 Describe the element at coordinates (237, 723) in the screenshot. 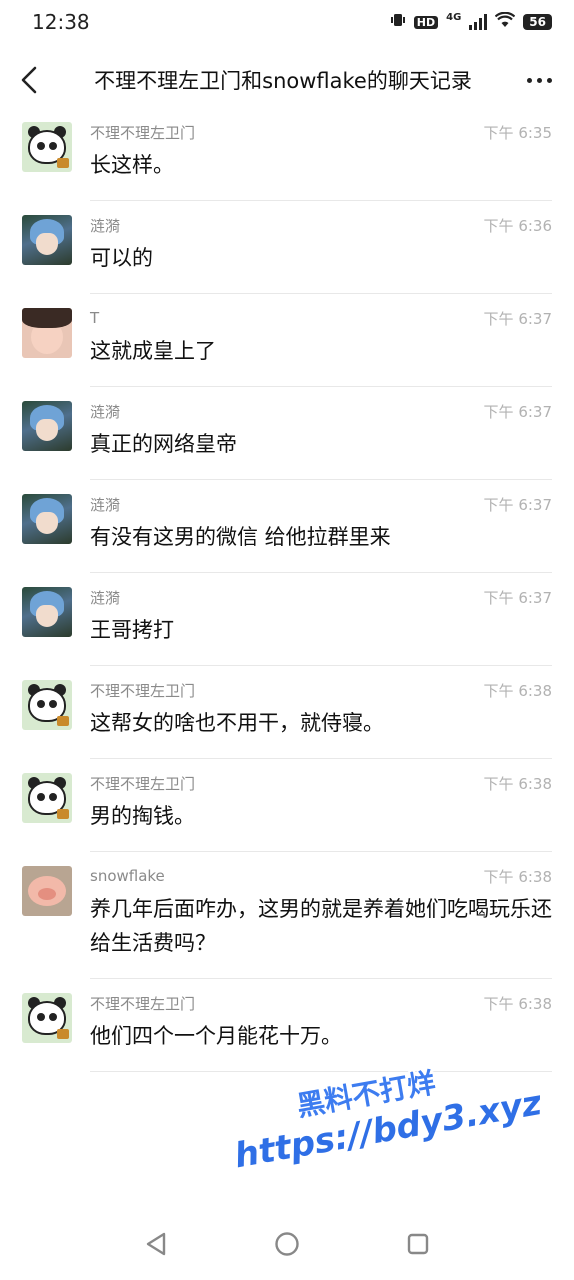

I see `message-text: 这帮女的啥也不用干，就侍寝。` at that location.